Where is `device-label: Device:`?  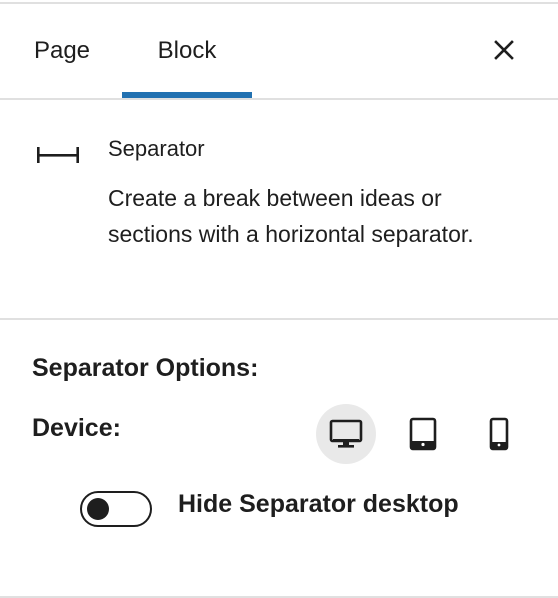 device-label: Device: is located at coordinates (76, 428).